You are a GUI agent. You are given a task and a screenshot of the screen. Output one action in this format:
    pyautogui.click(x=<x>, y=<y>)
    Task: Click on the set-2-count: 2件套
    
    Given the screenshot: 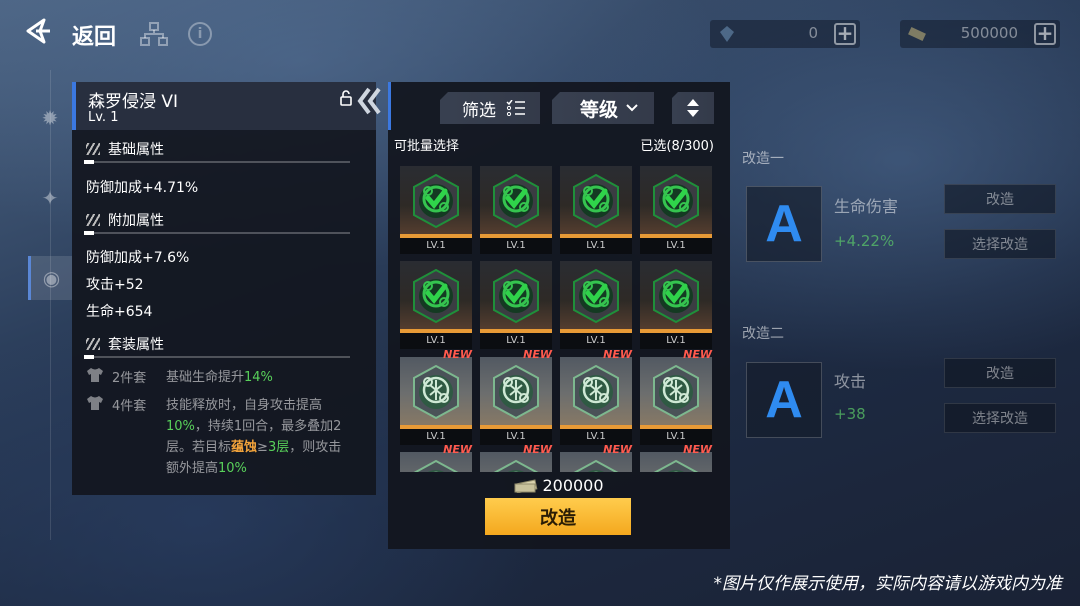 What is the action you would take?
    pyautogui.click(x=129, y=378)
    